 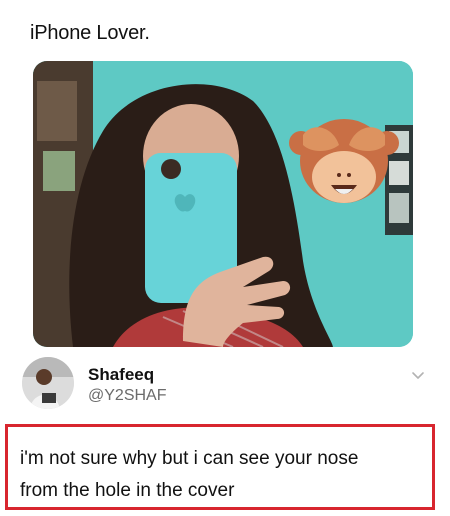 I want to click on tweet-text-line: i'm not sure why but i can see your nose, so click(x=189, y=458).